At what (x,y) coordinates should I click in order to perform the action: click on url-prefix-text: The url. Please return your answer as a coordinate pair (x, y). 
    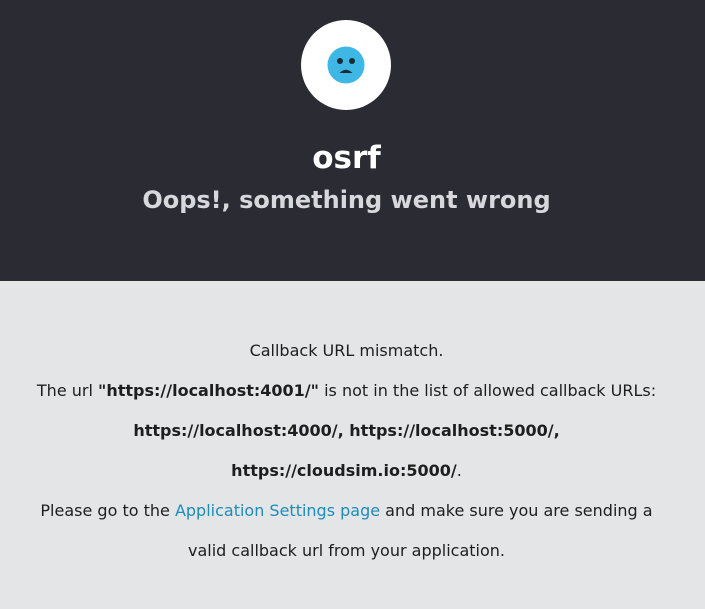
    Looking at the image, I should click on (67, 390).